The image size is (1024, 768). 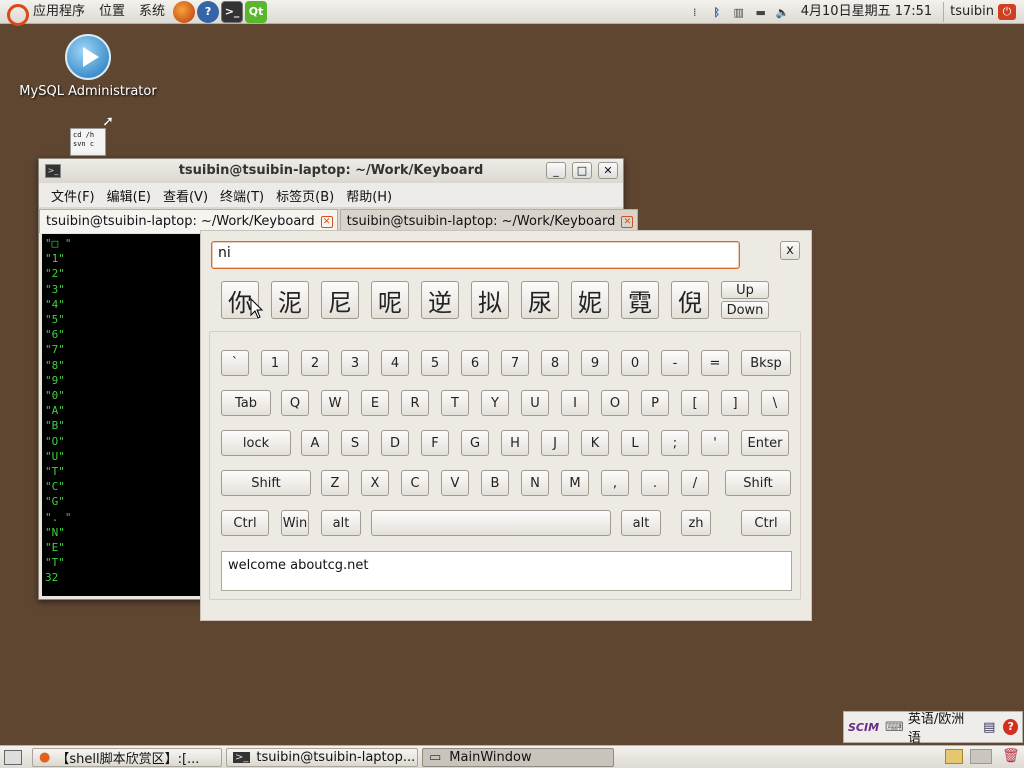 I want to click on key-j: J, so click(x=555, y=443).